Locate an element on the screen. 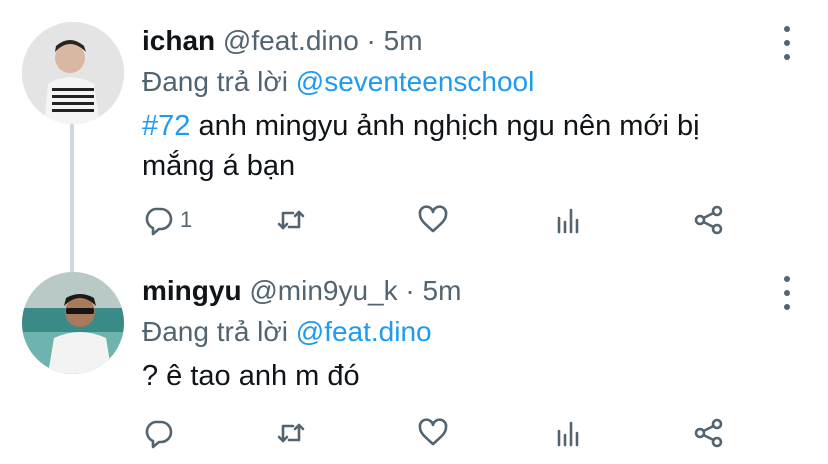 The height and width of the screenshot is (464, 828). tweet-actions: 1 is located at coordinates (442, 220).